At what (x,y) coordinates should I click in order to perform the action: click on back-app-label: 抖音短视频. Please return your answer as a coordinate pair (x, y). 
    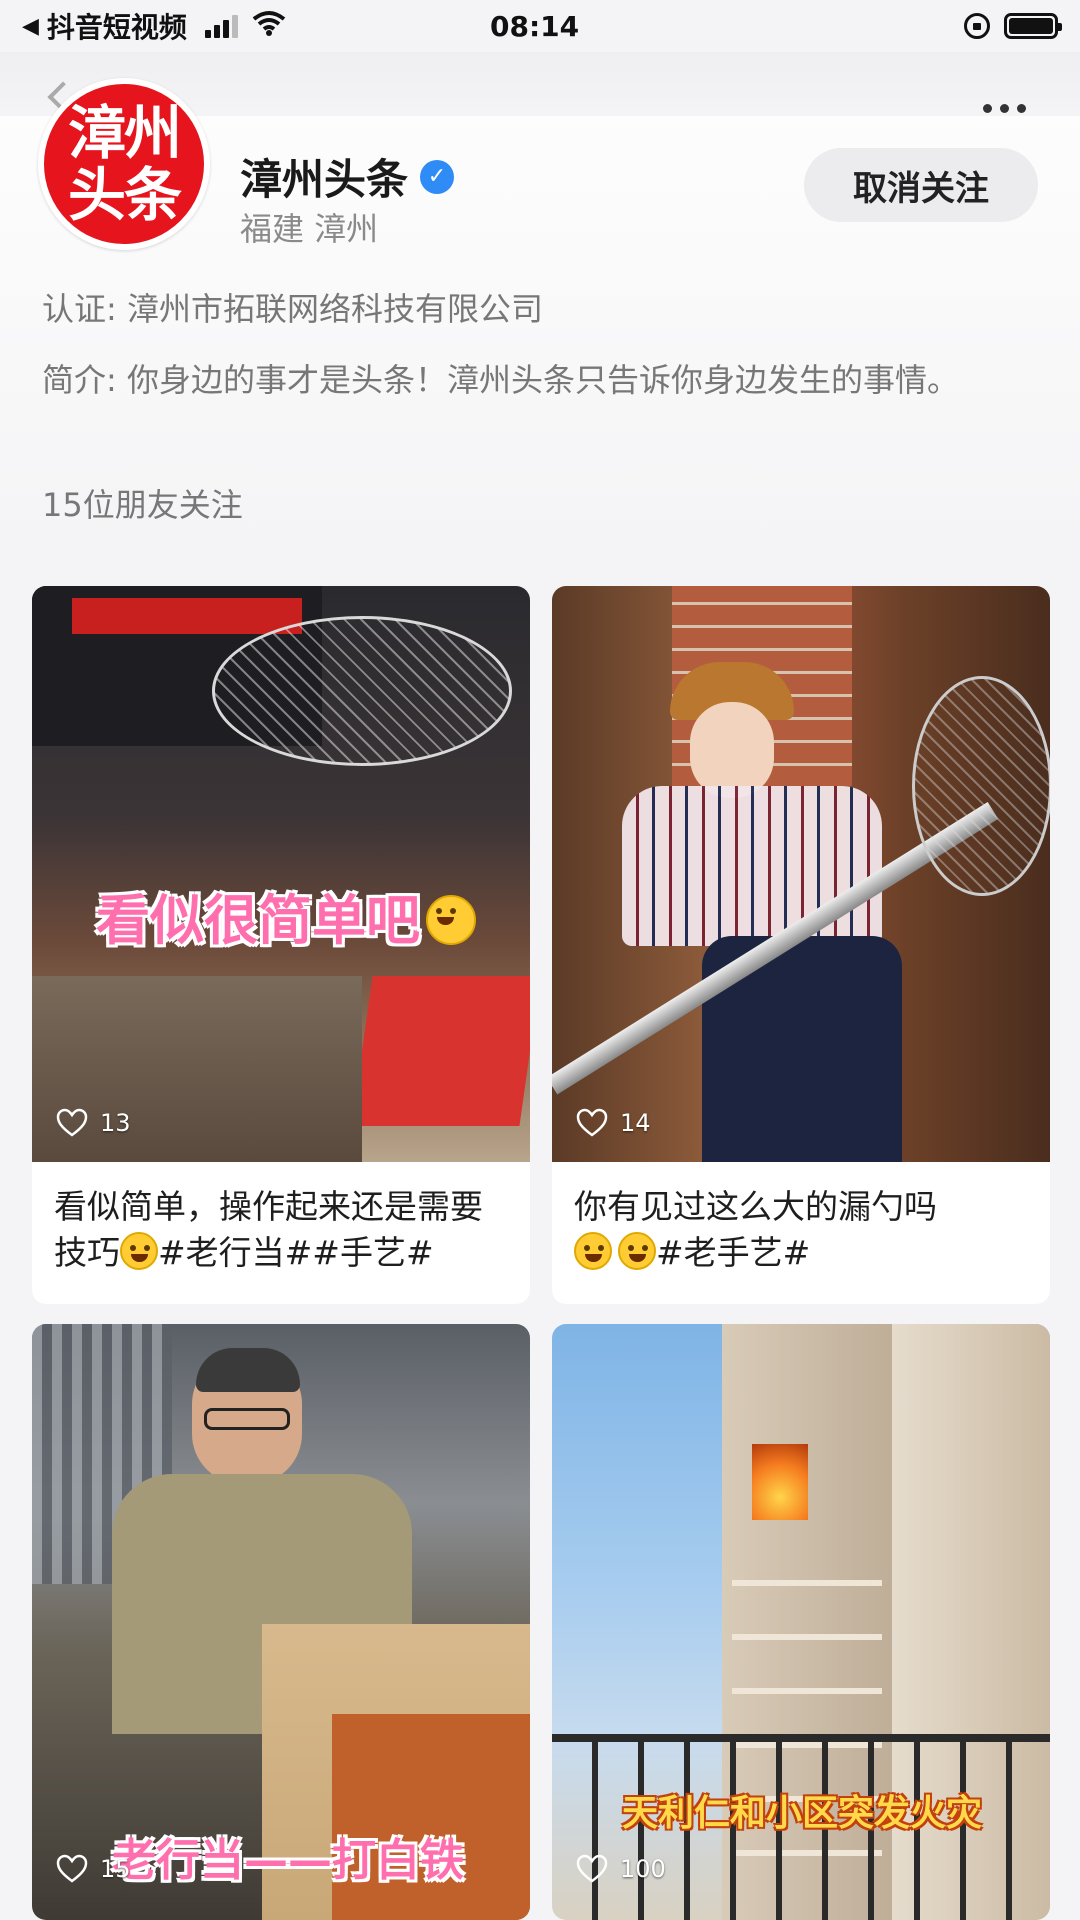
    Looking at the image, I should click on (116, 27).